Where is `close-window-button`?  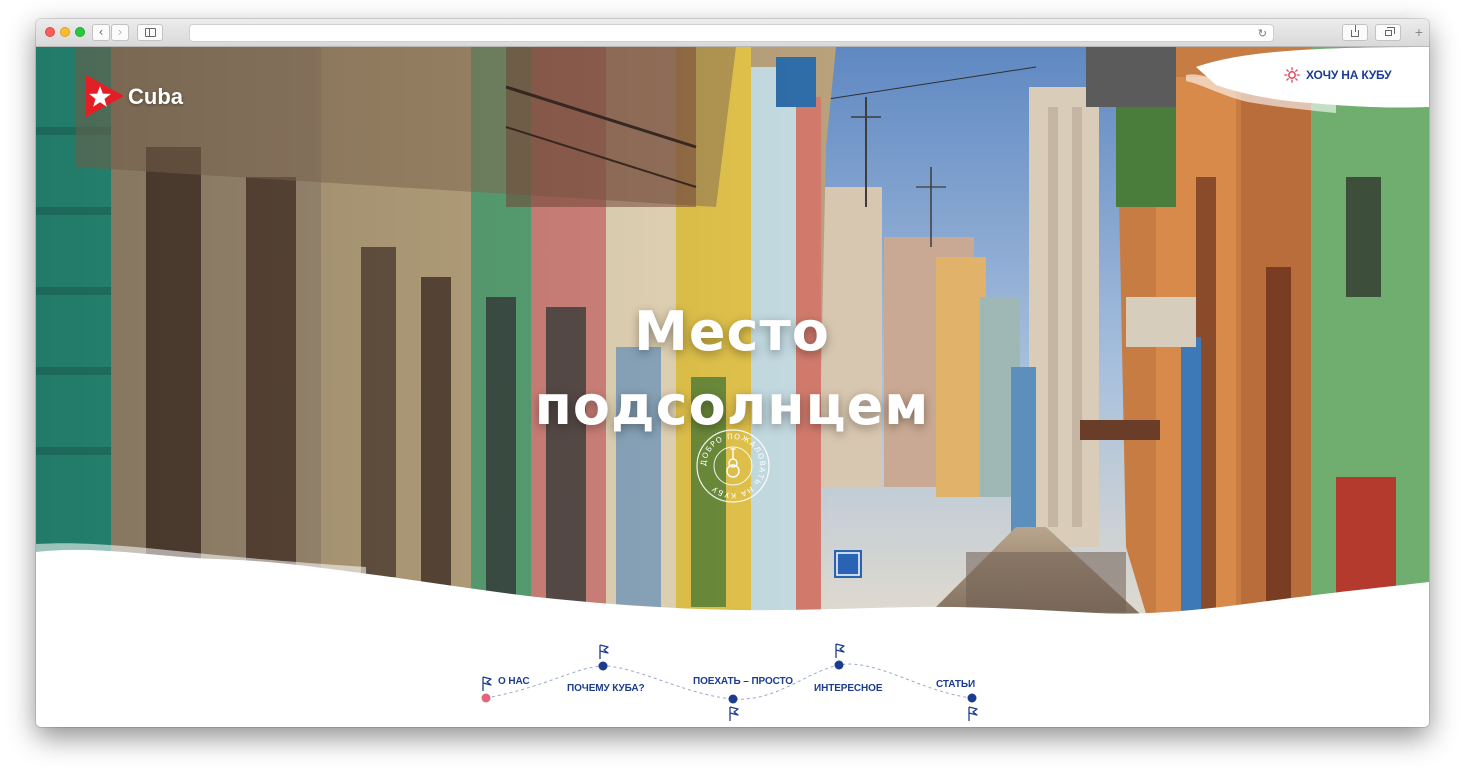
close-window-button is located at coordinates (50, 32).